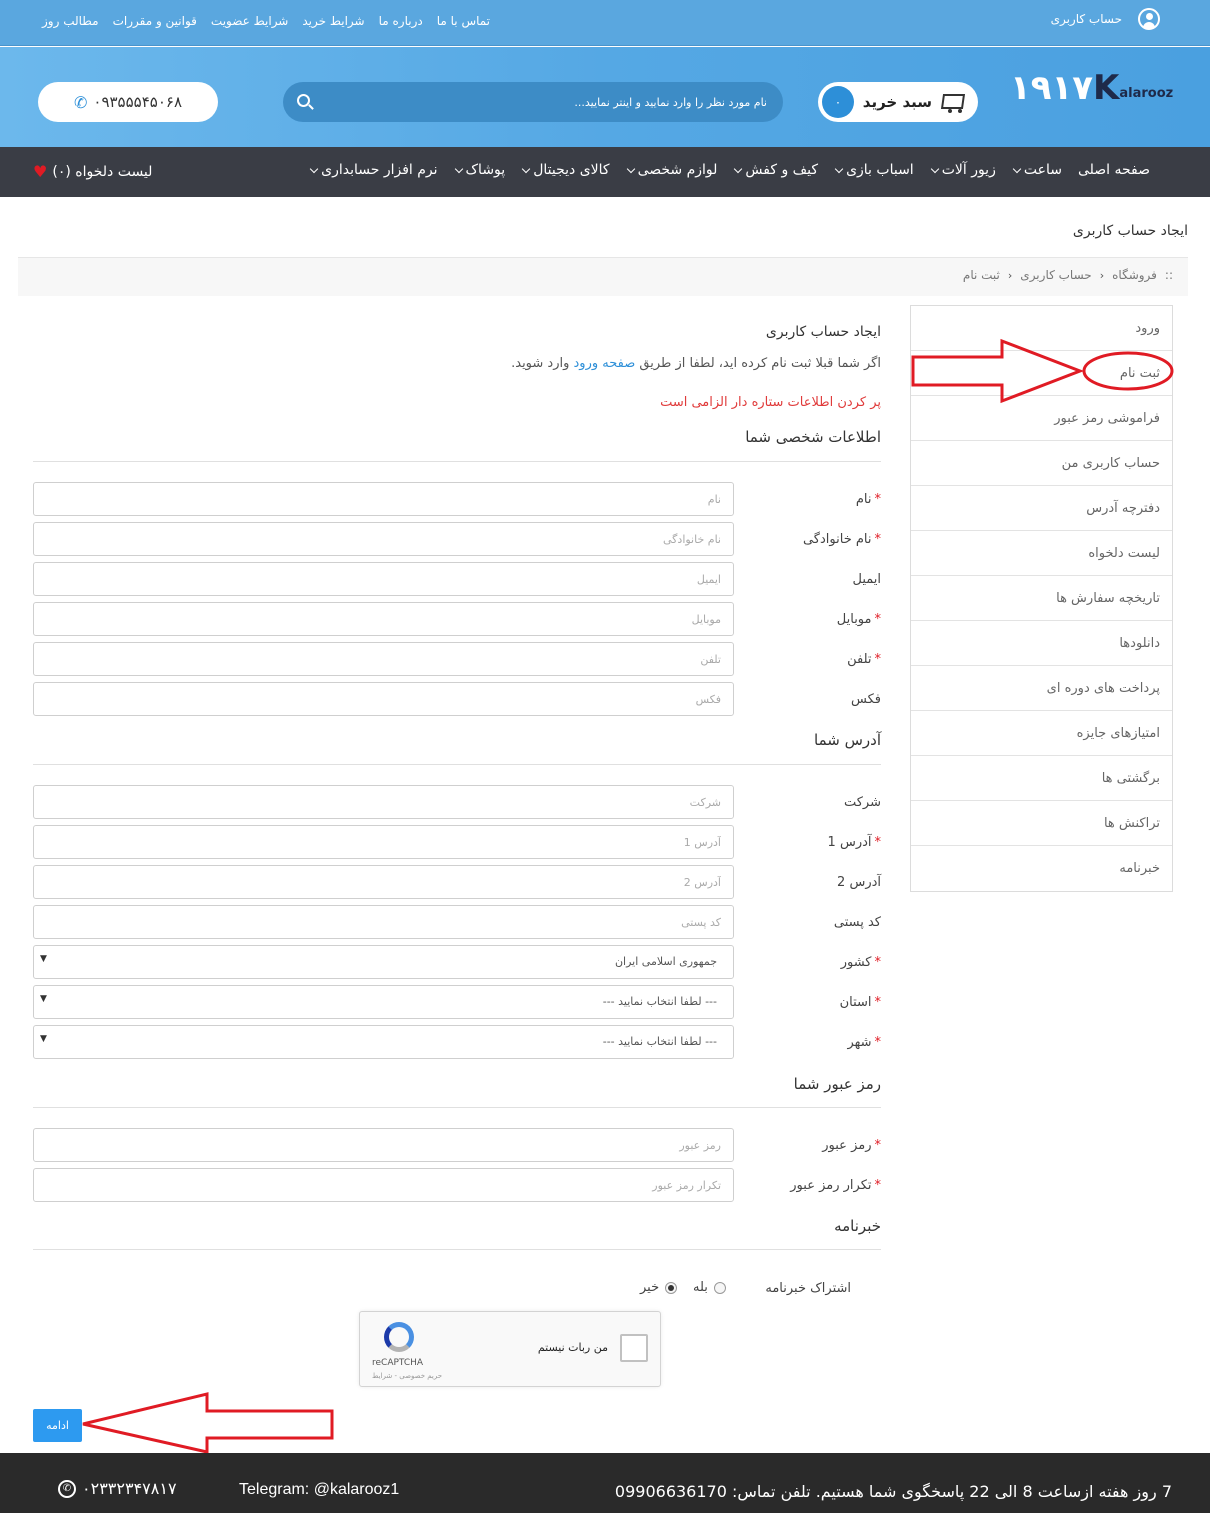 The height and width of the screenshot is (1513, 1210). Describe the element at coordinates (866, 699) in the screenshot. I see `personal-5-label-text: فکس` at that location.